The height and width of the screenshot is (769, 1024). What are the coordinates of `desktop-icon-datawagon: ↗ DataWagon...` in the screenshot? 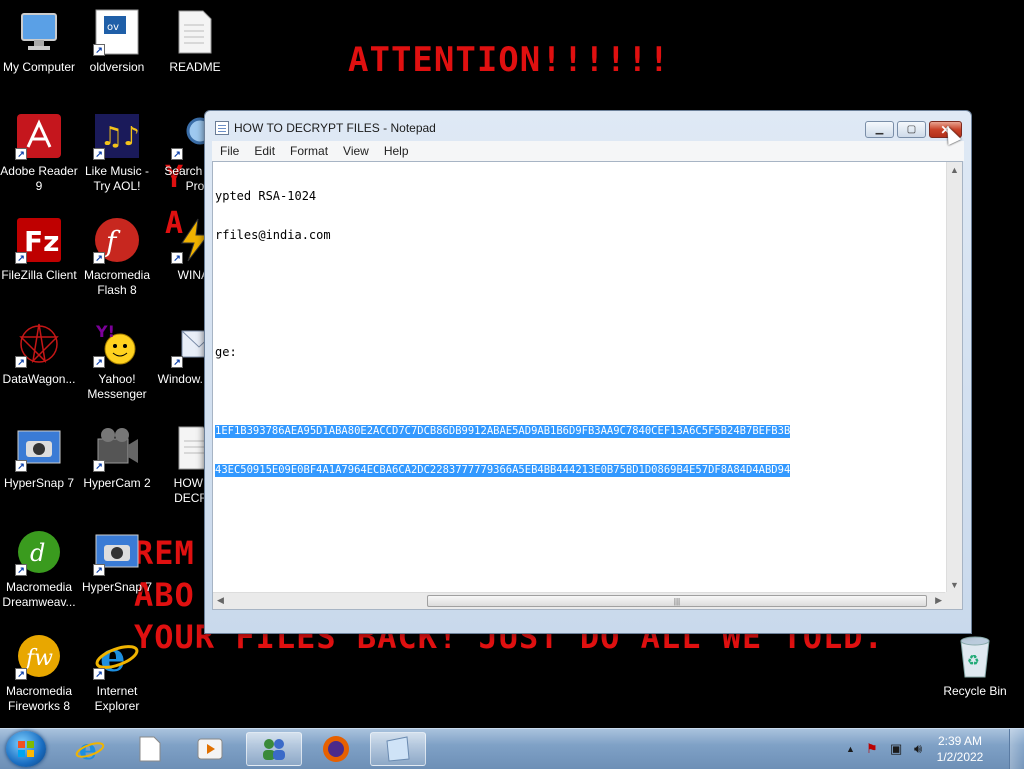 It's located at (40, 353).